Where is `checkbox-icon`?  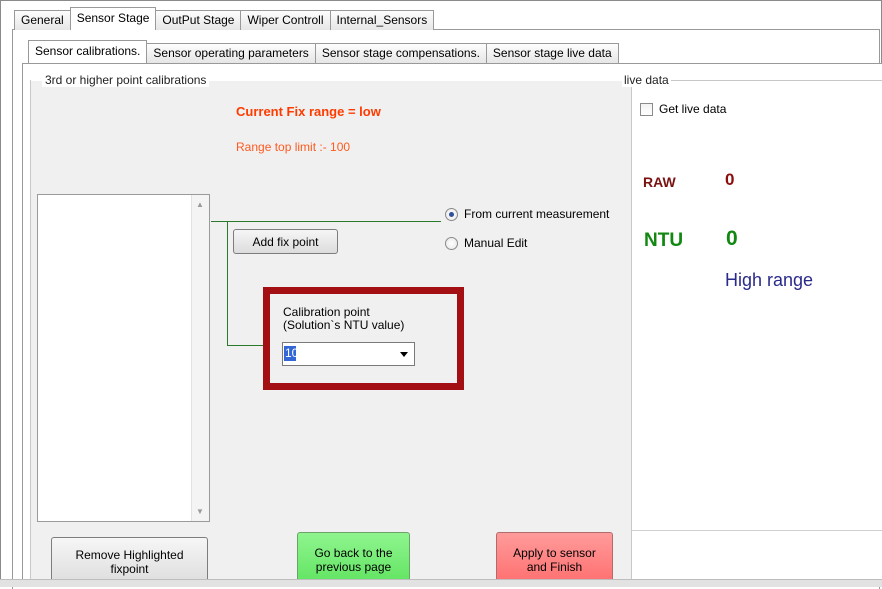 checkbox-icon is located at coordinates (646, 109).